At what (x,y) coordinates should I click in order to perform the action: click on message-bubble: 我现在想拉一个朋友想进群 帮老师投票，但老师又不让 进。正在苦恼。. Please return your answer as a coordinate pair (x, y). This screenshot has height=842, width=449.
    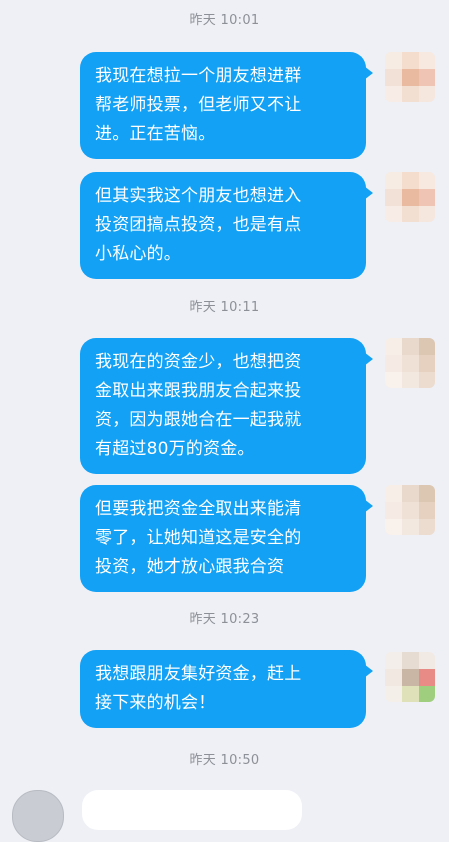
    Looking at the image, I should click on (226, 105).